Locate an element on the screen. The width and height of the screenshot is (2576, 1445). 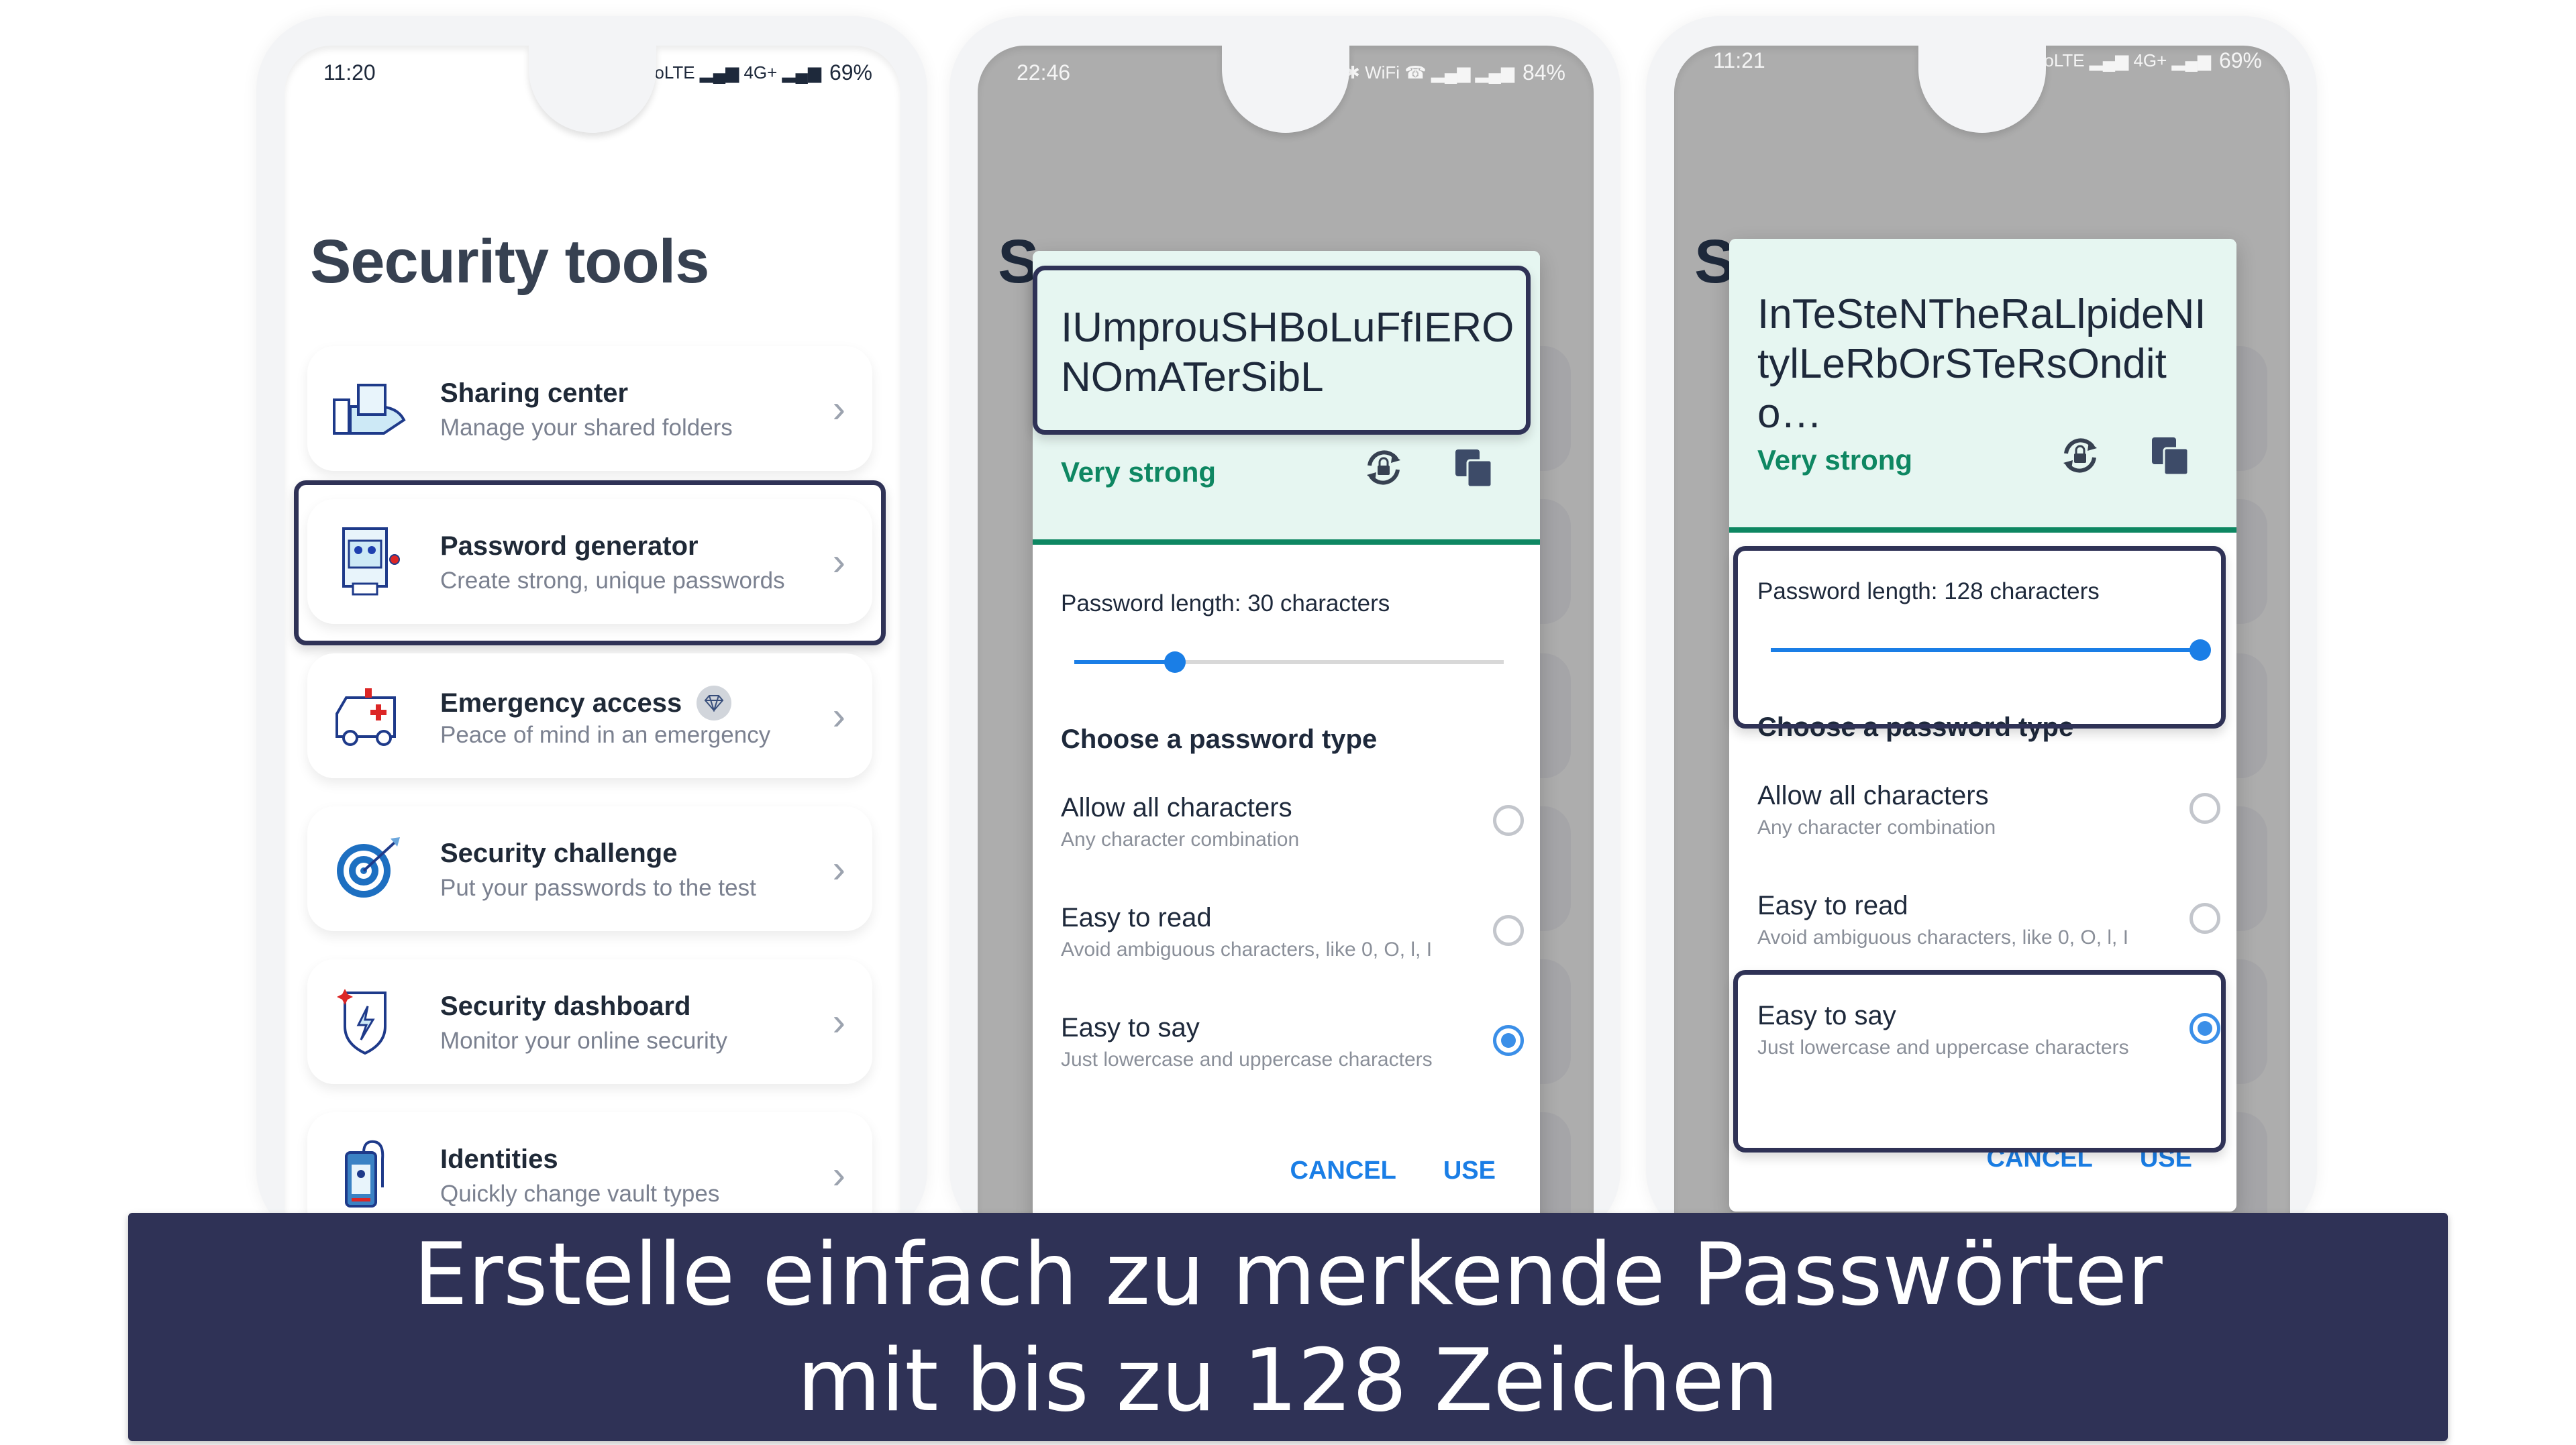
status-time: 11:20 is located at coordinates (349, 72).